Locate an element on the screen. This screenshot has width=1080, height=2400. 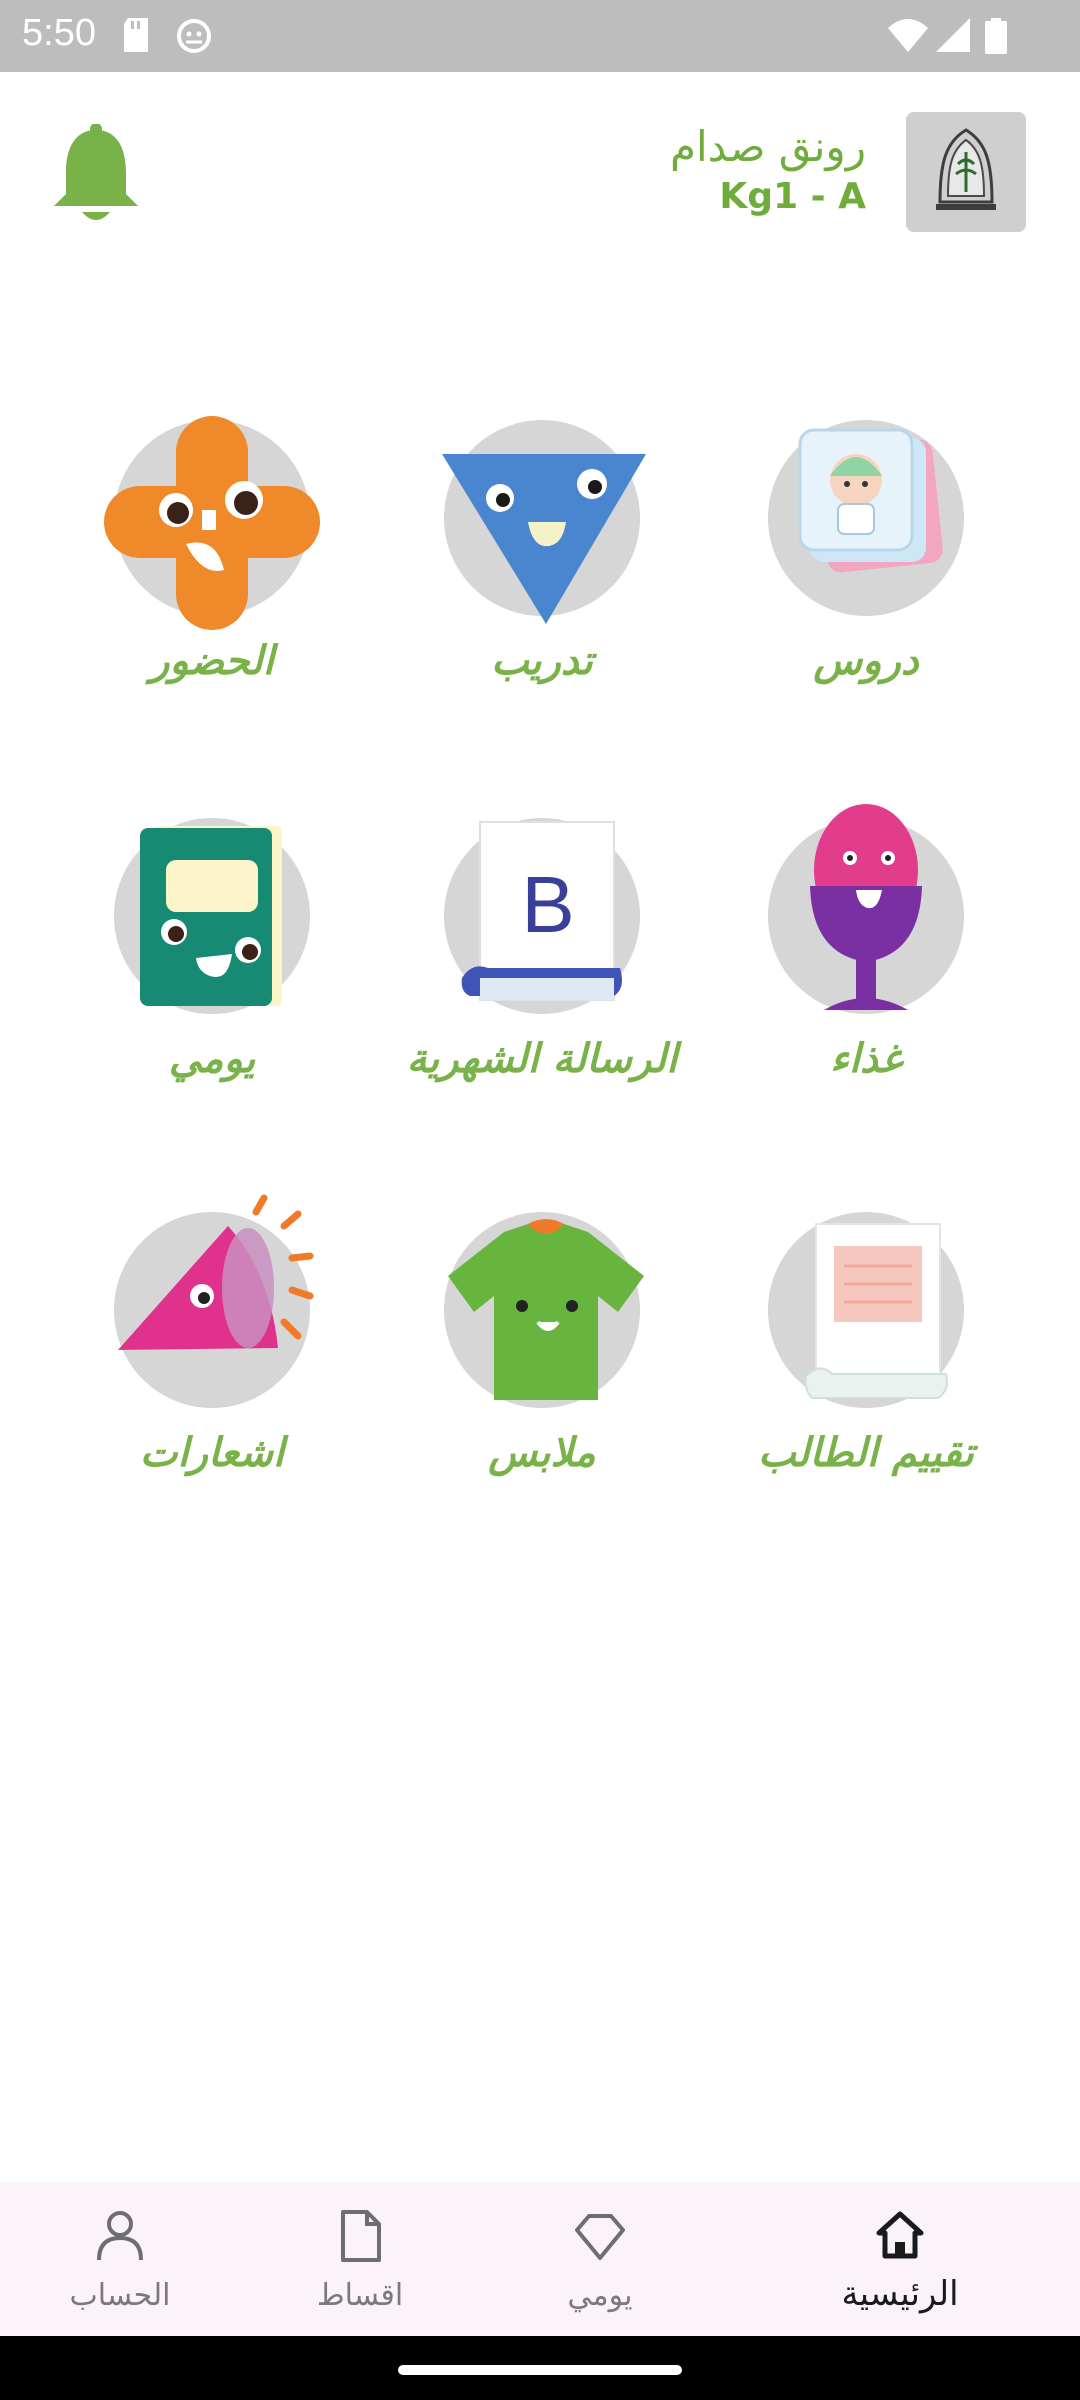
menu-tile-student-evaluation: تقييم الطالب is located at coordinates (866, 1352).